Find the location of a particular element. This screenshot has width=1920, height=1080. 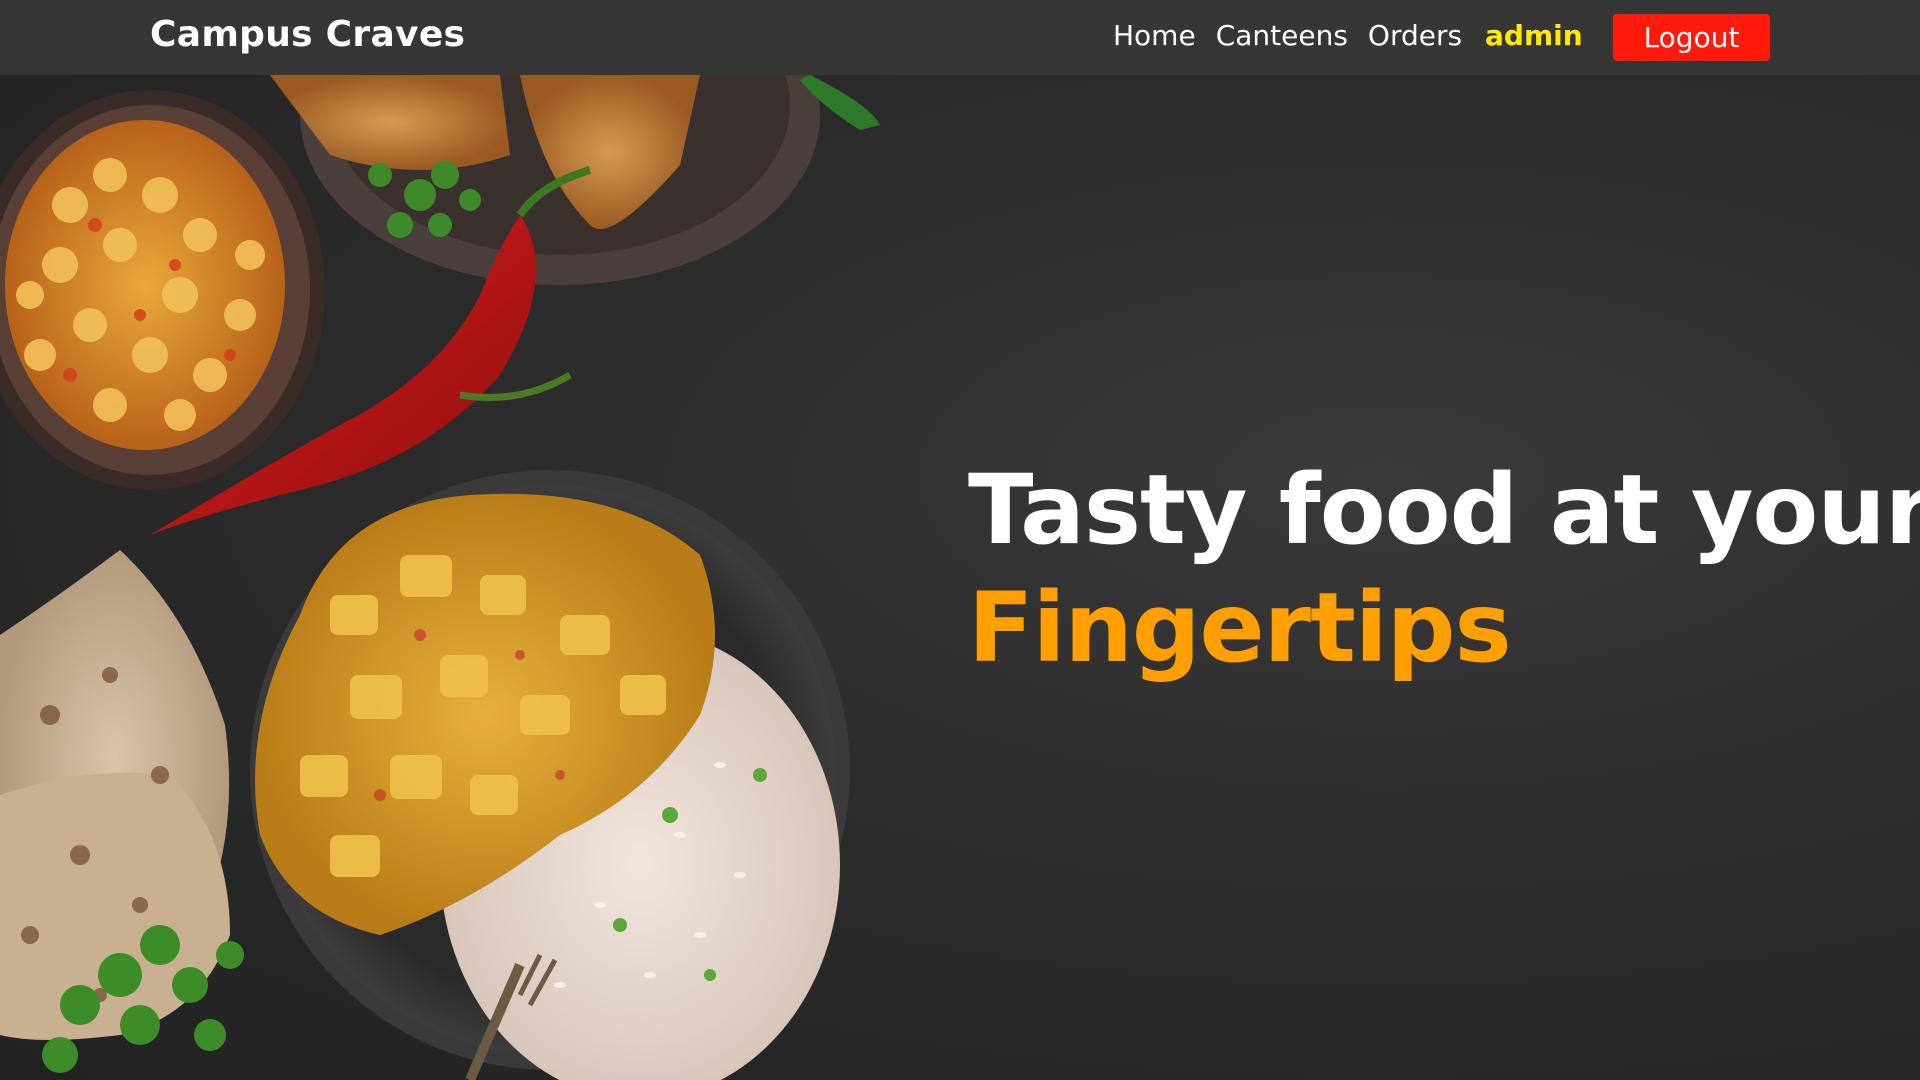

hero-title-highlight: Fingertips is located at coordinates (1240, 628).